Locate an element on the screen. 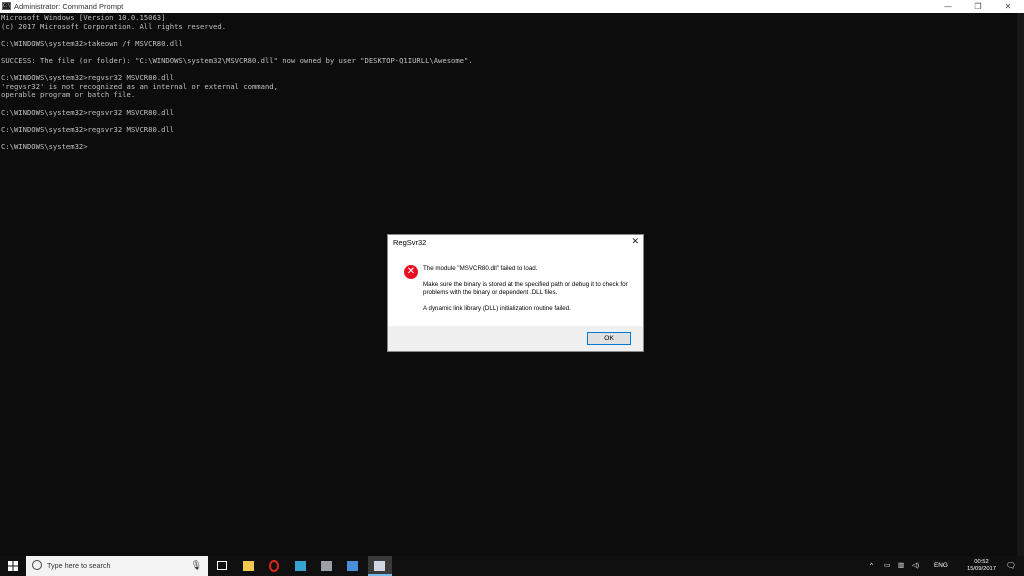 The height and width of the screenshot is (576, 1024). task-view-icon is located at coordinates (222, 565).